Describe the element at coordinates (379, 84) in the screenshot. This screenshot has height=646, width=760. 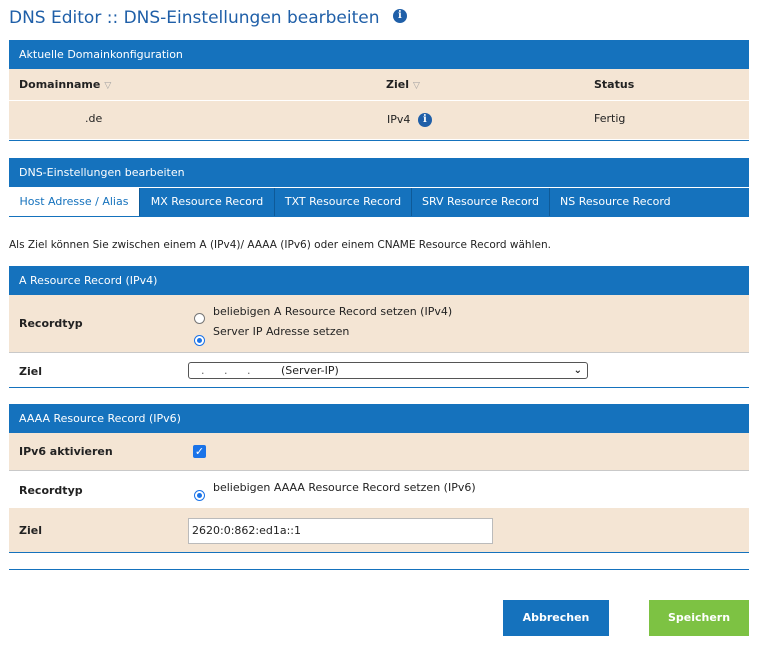
I see `current-config-columns: Domainname ▽ Ziel ▽ Status` at that location.